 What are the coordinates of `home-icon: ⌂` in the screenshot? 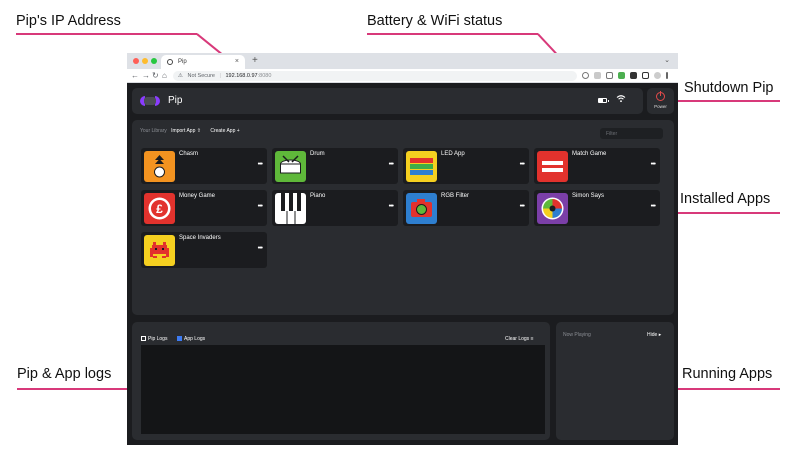 It's located at (164, 76).